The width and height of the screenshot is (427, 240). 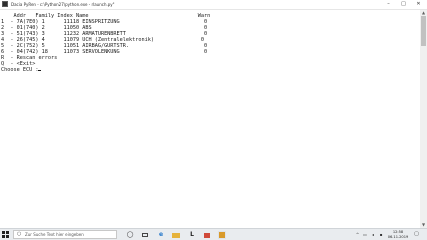 I want to click on minimize-button: –, so click(x=388, y=4).